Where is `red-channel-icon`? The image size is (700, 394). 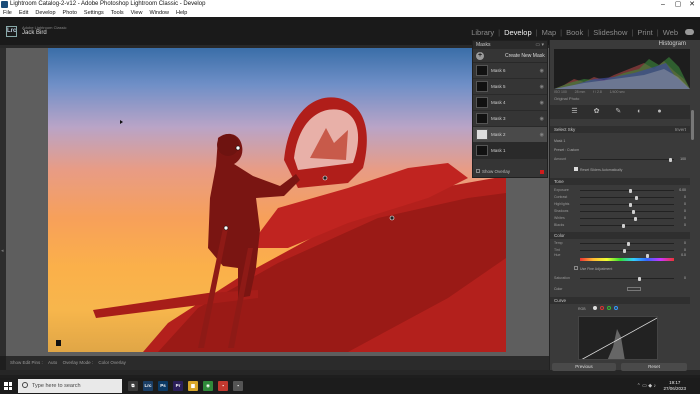 red-channel-icon is located at coordinates (601, 308).